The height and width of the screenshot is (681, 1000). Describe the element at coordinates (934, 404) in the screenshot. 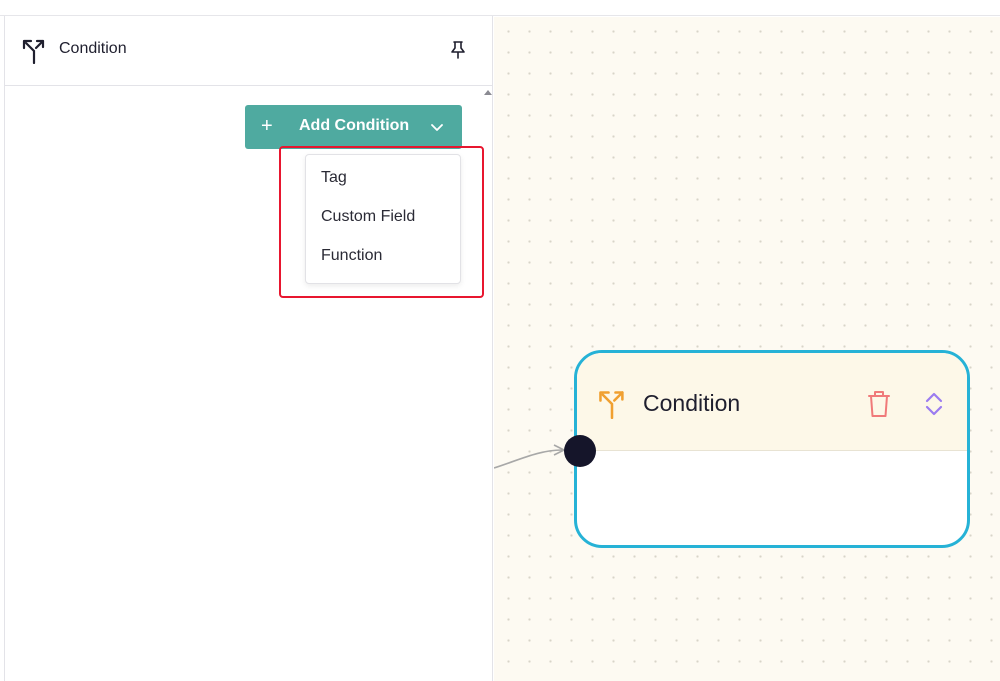

I see `expand-collapse-icon` at that location.